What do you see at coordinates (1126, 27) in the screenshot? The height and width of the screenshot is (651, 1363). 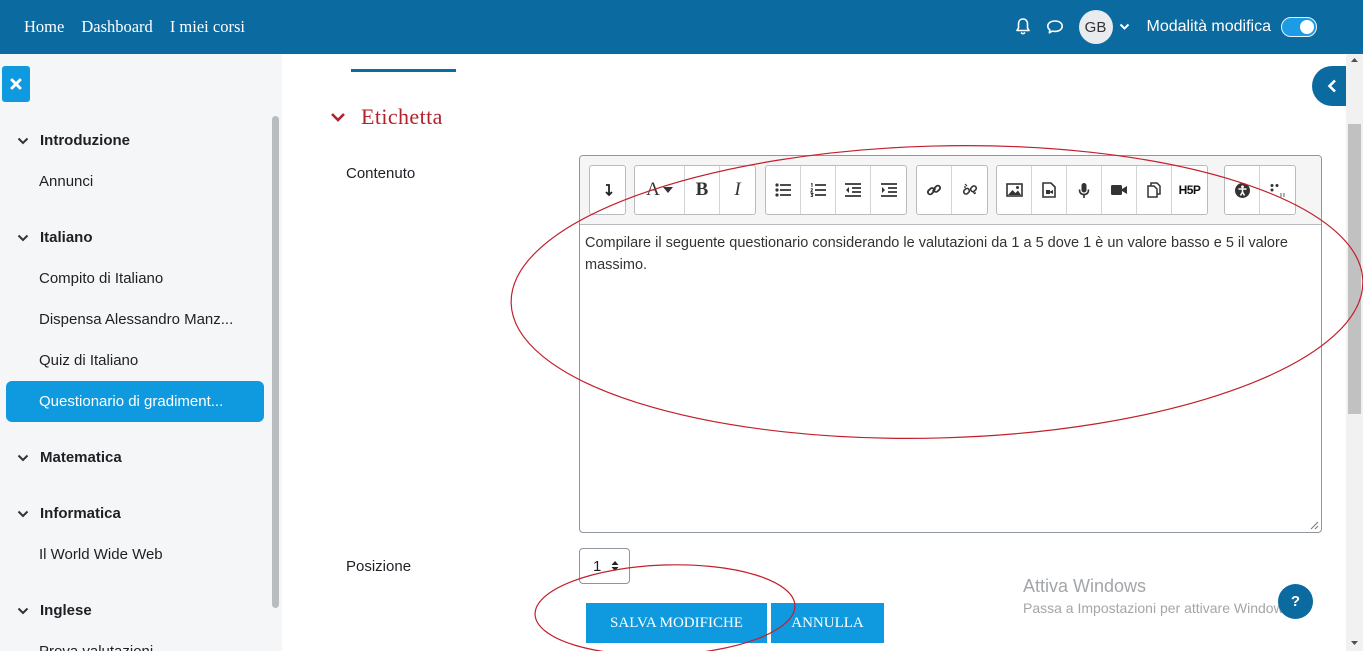 I see `user-menu-chevron-down-icon` at bounding box center [1126, 27].